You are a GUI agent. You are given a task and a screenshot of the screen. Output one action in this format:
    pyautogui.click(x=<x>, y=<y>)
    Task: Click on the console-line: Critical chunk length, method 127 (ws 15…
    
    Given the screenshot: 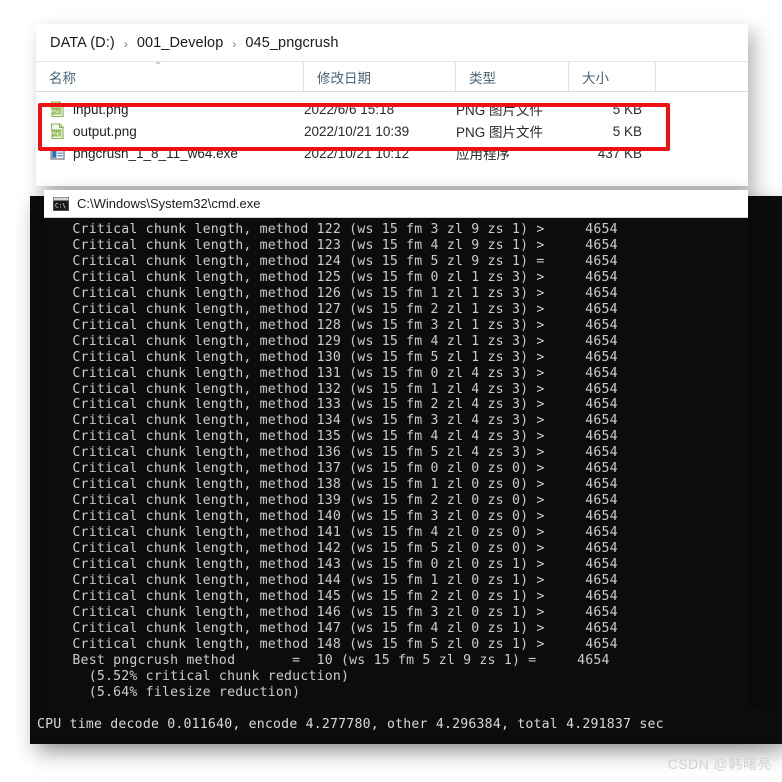 What is the action you would take?
    pyautogui.click(x=333, y=309)
    